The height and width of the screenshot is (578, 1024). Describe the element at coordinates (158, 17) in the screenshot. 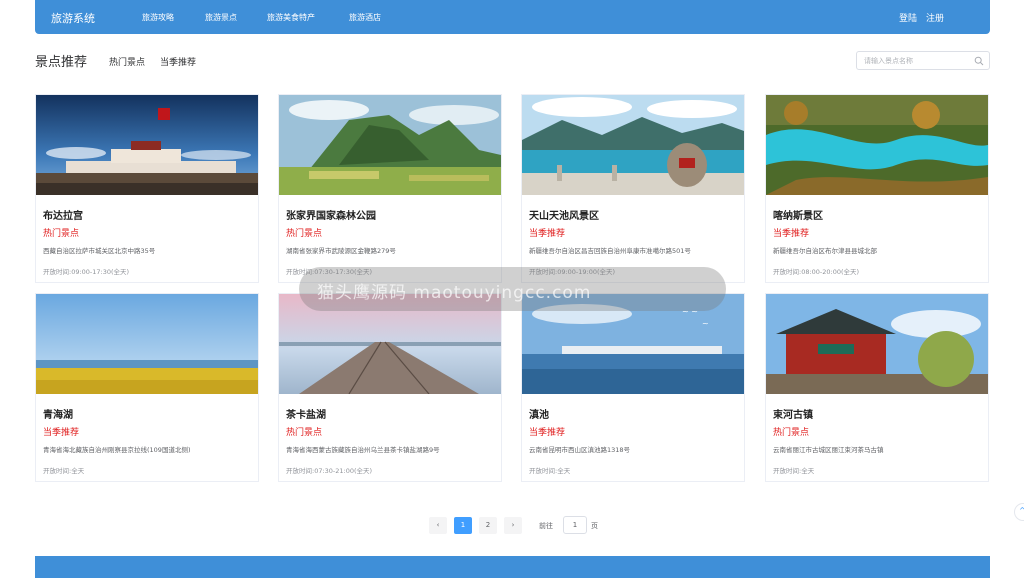

I see `nav-travel-guide: 旅游攻略` at that location.